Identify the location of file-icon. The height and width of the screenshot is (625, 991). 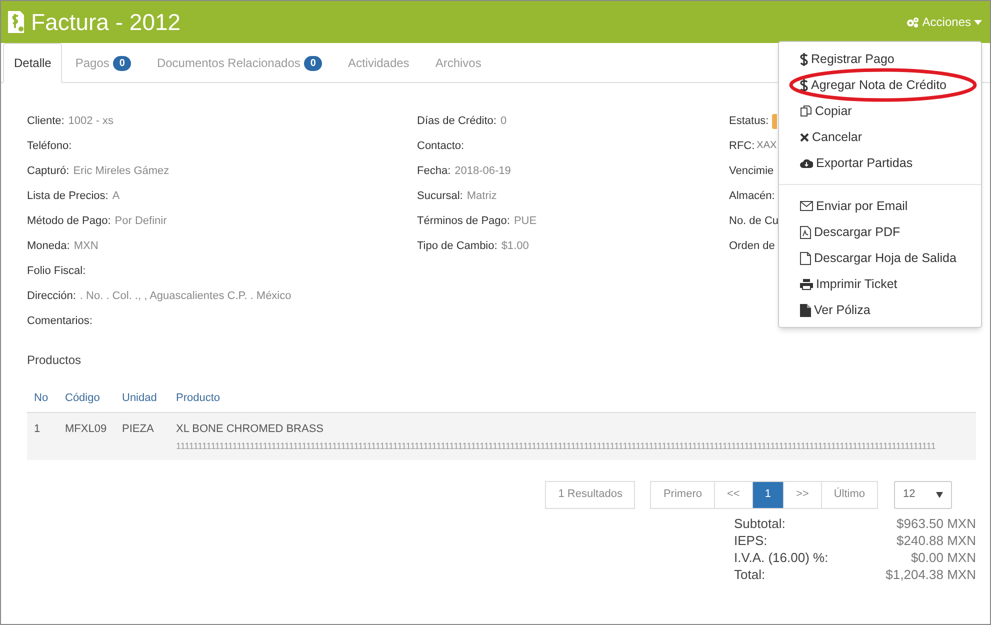
(805, 258).